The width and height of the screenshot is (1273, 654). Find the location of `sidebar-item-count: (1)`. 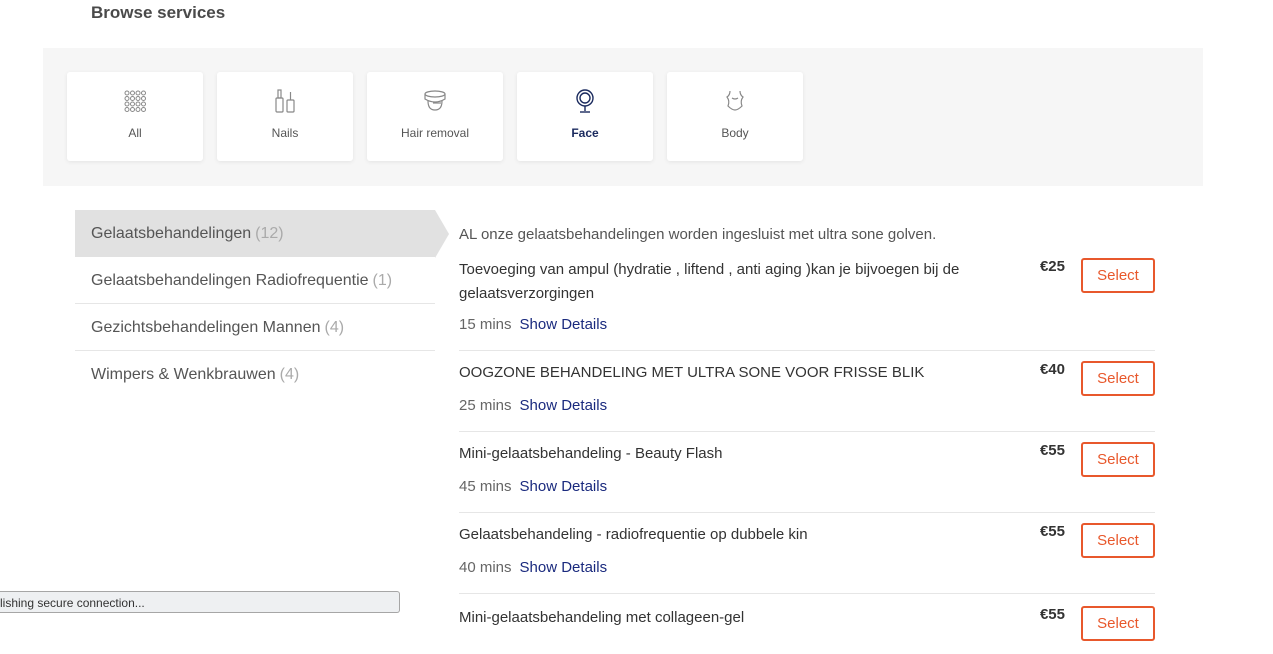

sidebar-item-count: (1) is located at coordinates (382, 280).